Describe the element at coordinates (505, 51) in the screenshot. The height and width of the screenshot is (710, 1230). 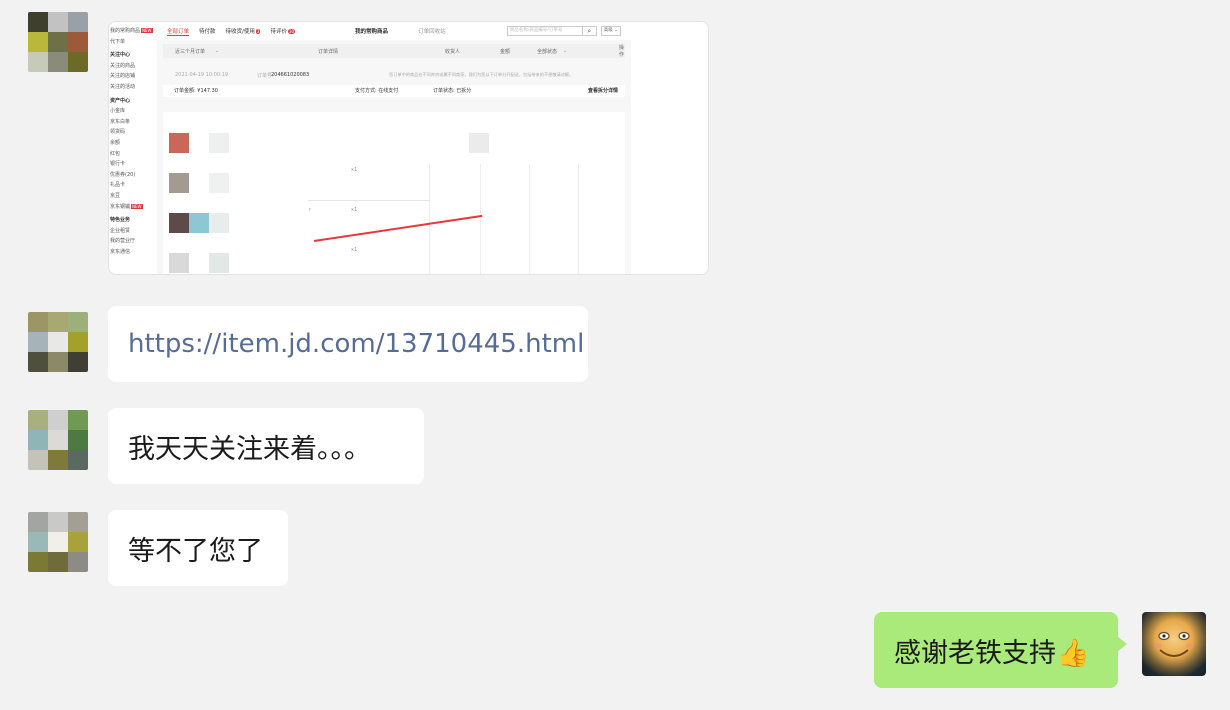
I see `col-amount: 金额` at that location.